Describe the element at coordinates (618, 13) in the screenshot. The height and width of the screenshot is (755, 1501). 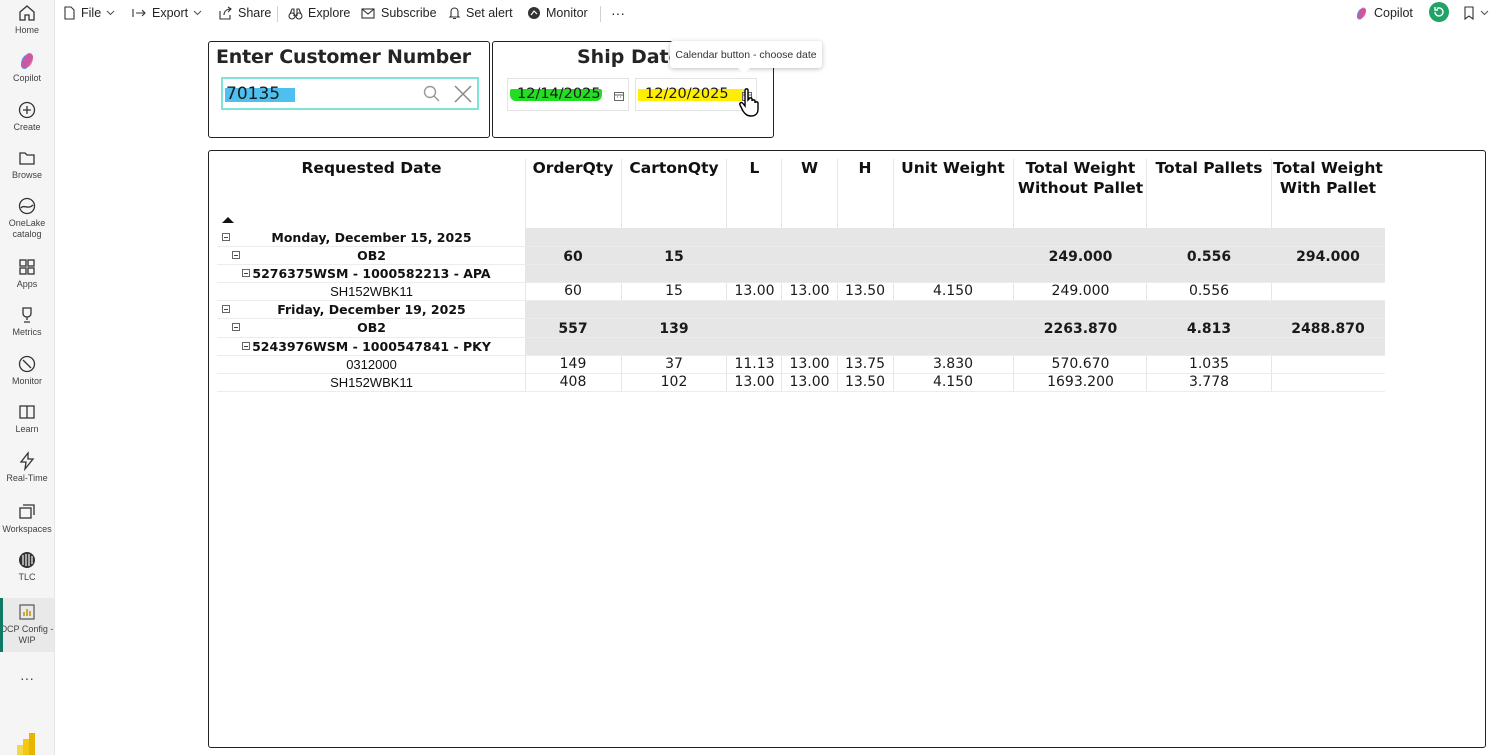
I see `toolbar-more-button: ···` at that location.